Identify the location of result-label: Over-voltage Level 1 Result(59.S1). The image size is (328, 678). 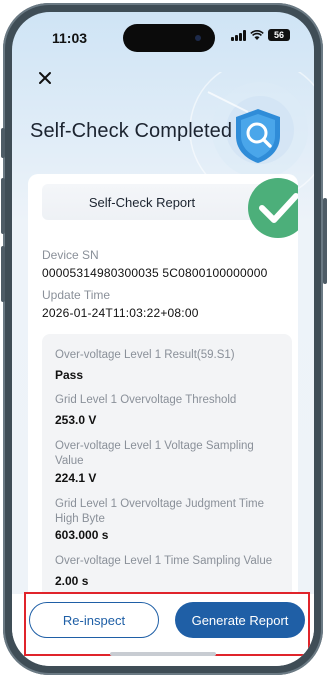
(145, 355).